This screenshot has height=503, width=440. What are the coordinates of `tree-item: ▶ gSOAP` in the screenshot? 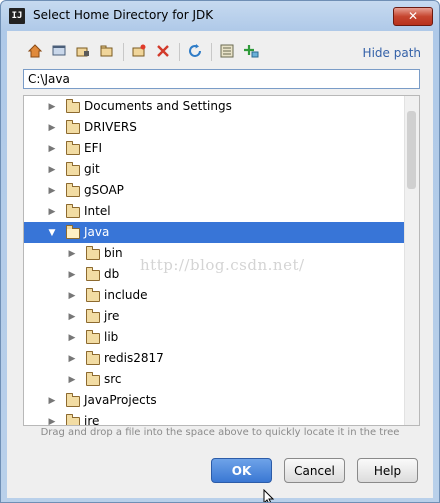 It's located at (214, 190).